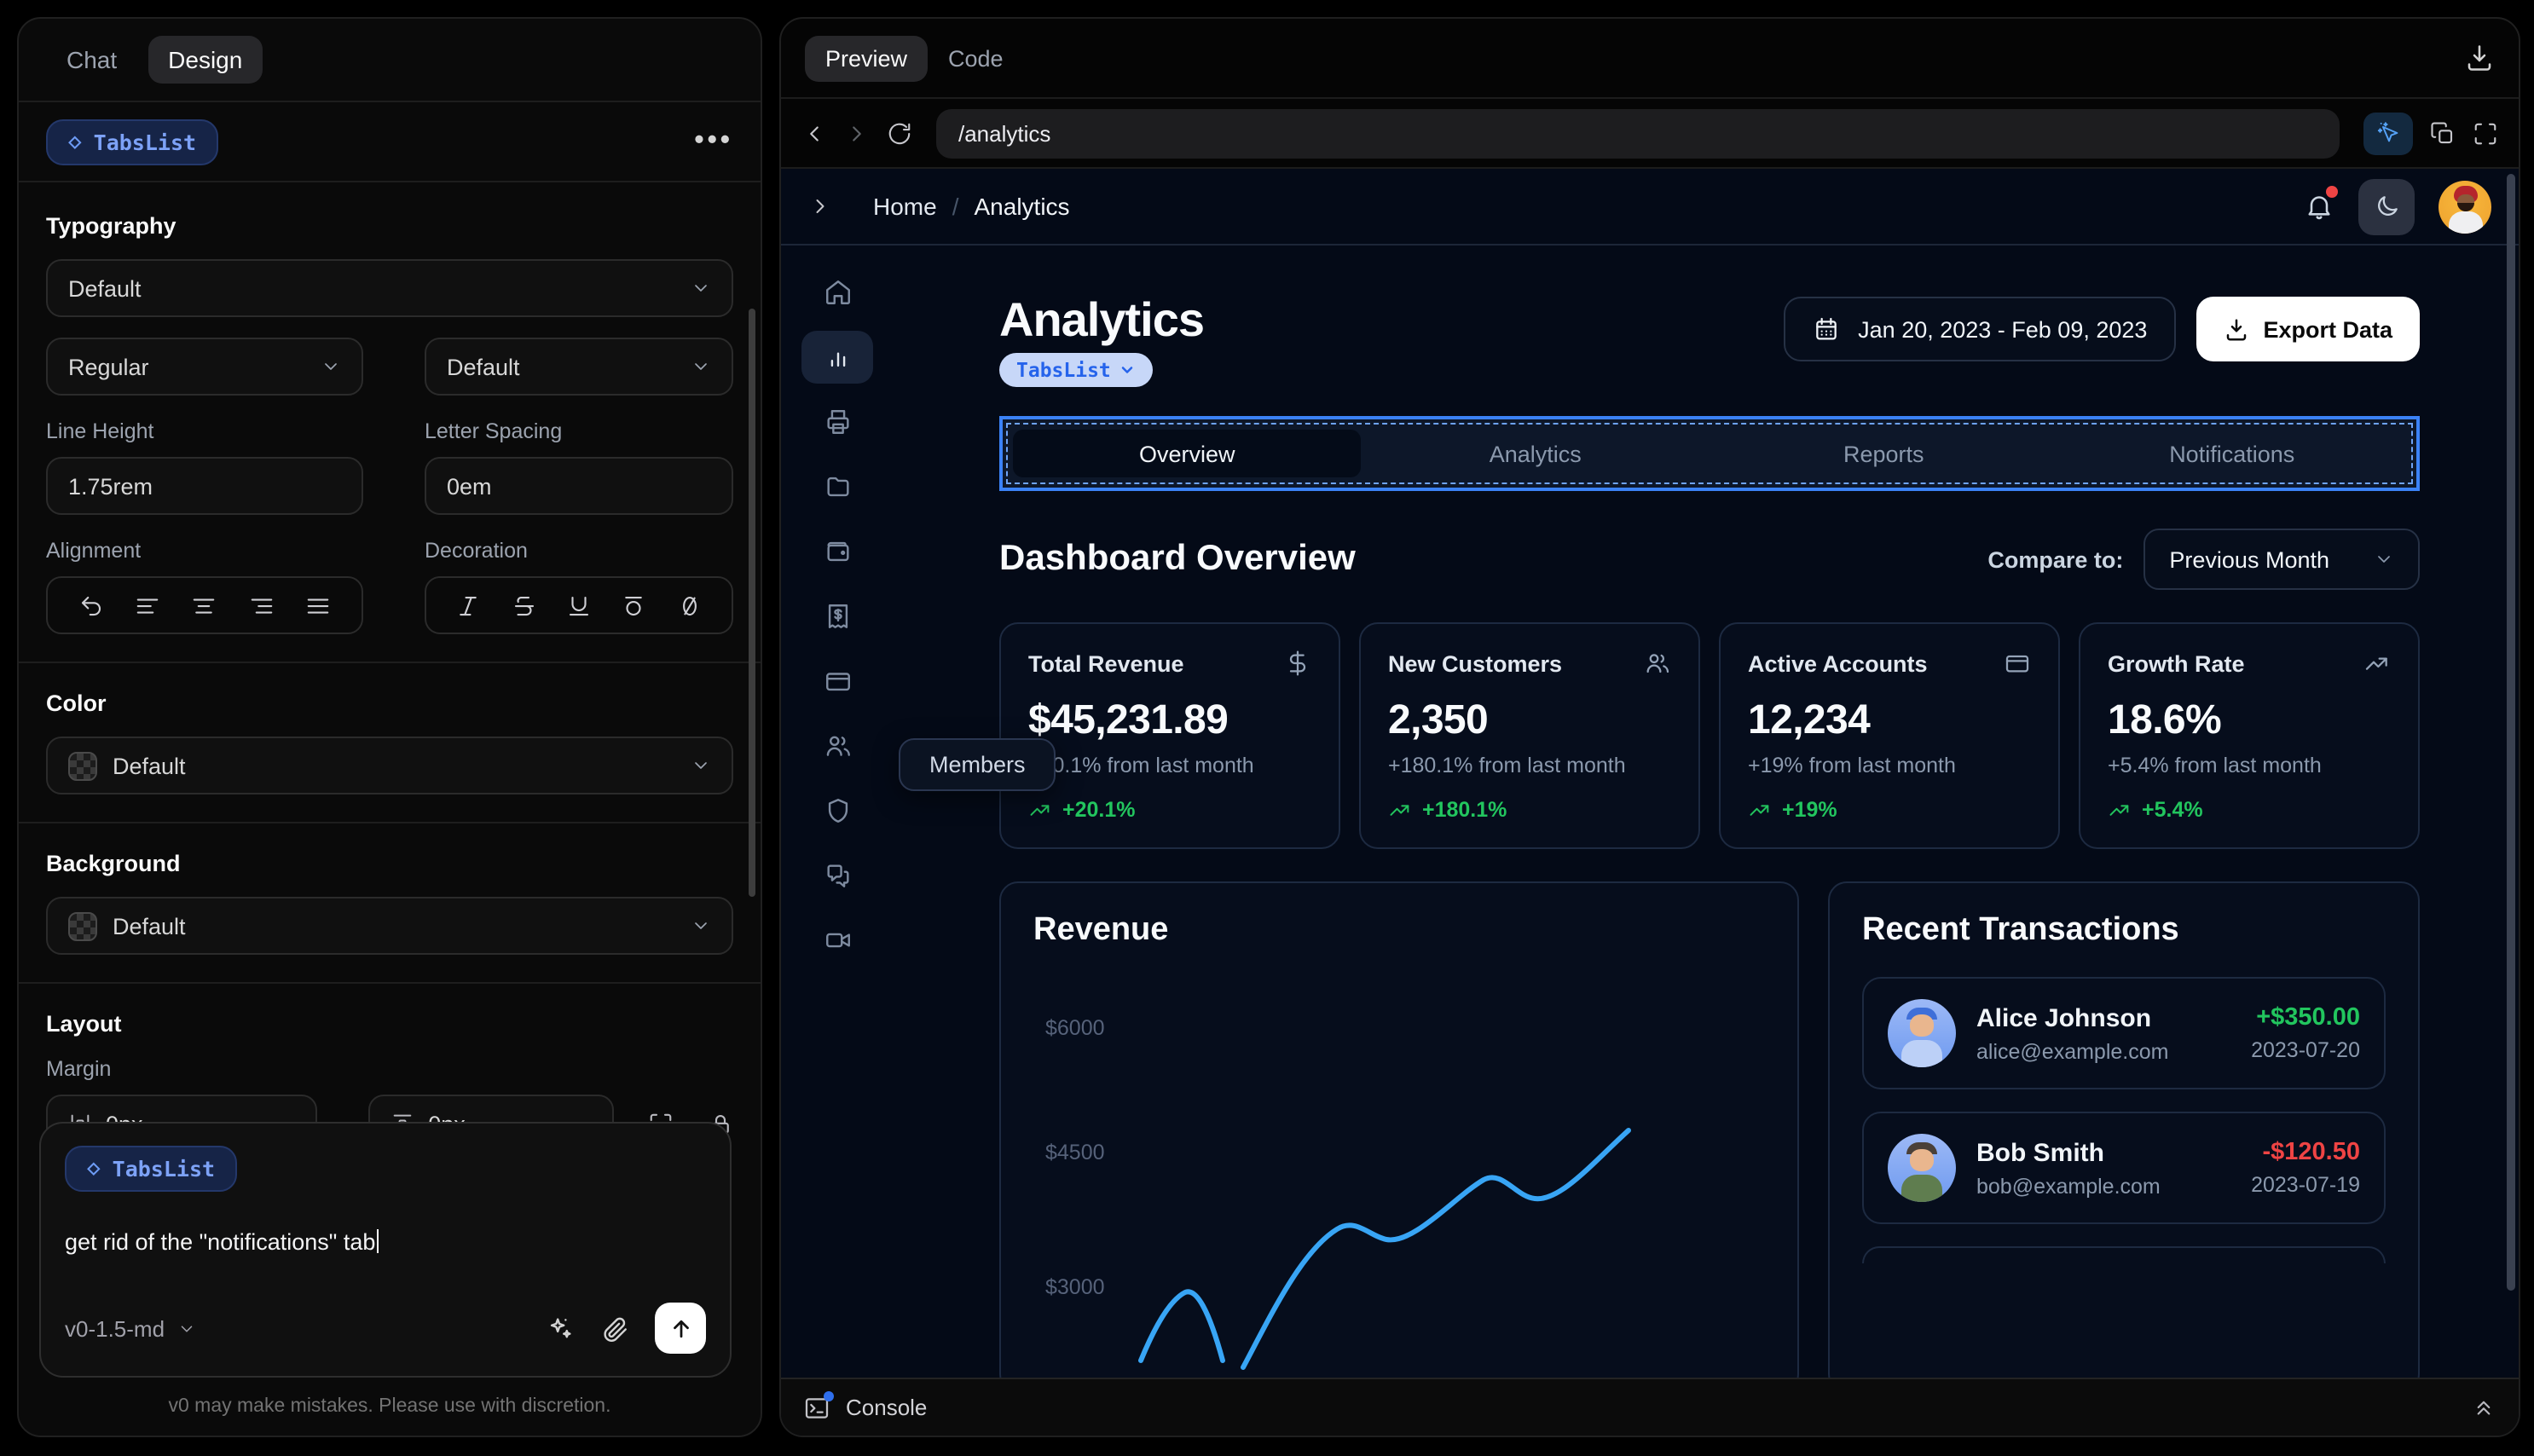  What do you see at coordinates (579, 605) in the screenshot?
I see `underline-icon` at bounding box center [579, 605].